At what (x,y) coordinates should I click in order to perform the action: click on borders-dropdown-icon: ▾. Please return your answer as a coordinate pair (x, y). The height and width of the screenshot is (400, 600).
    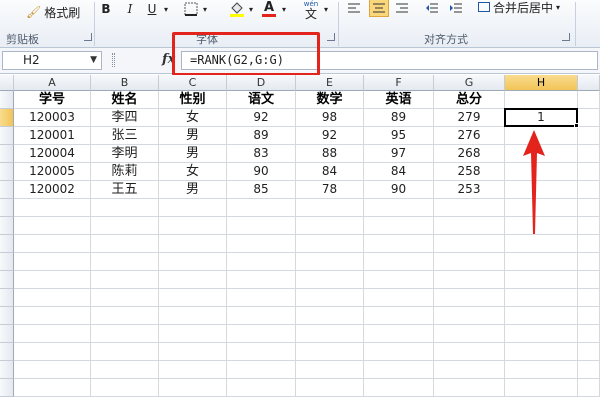
    Looking at the image, I should click on (205, 9).